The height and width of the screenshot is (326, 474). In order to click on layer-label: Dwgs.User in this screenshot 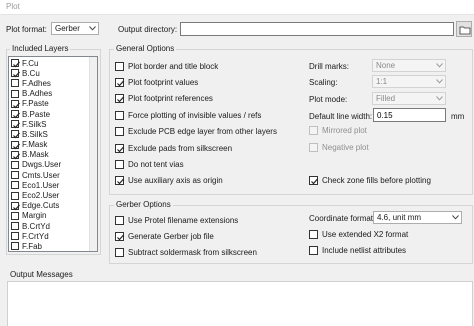, I will do `click(42, 165)`.